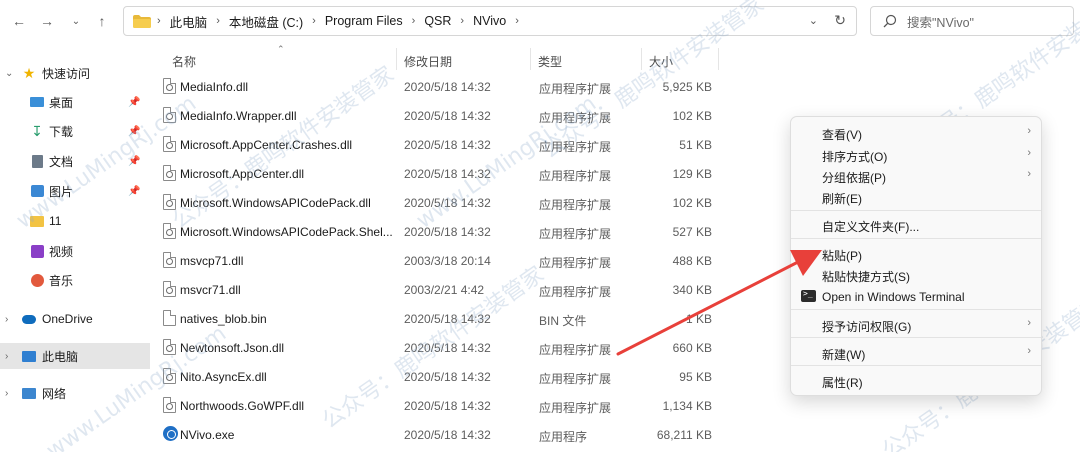  What do you see at coordinates (917, 274) in the screenshot?
I see `menu-item-paste-shortcut: 粘贴快捷方式(S)` at bounding box center [917, 274].